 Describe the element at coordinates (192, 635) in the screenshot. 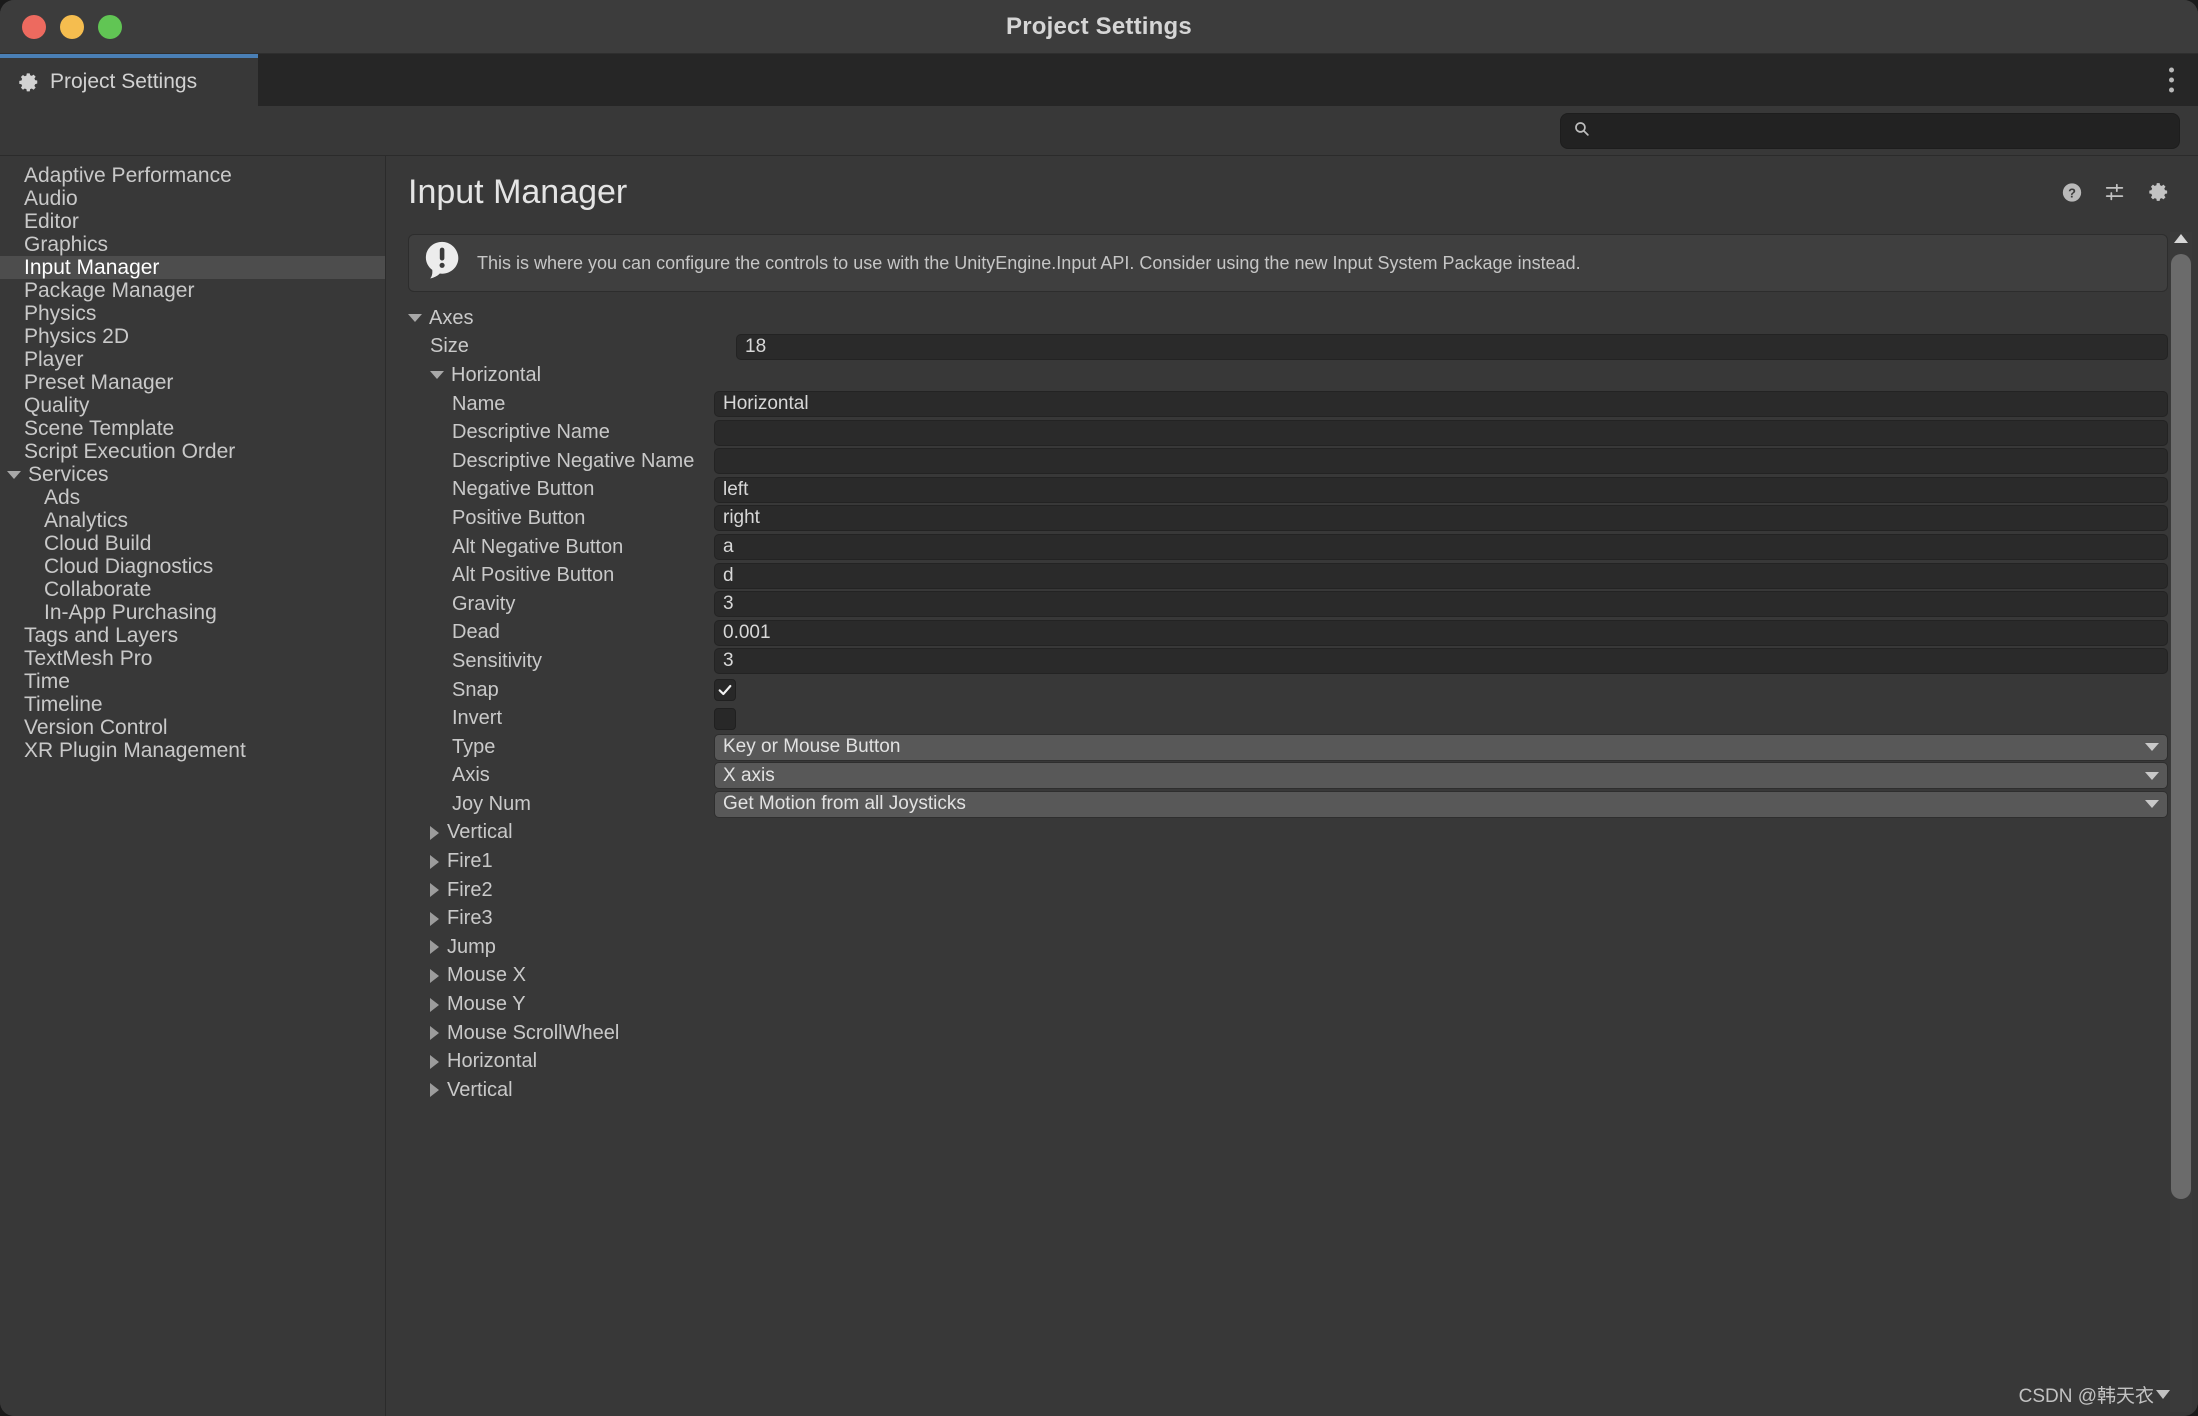

I see `sidebar-item-tags-and-layers: Tags and Layers` at that location.